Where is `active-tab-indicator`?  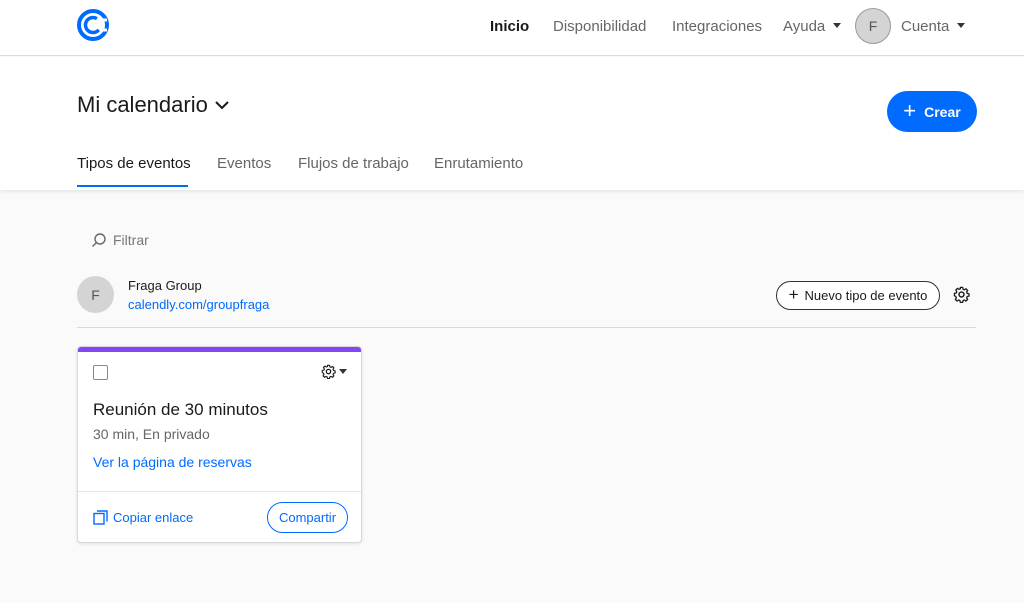 active-tab-indicator is located at coordinates (132, 186).